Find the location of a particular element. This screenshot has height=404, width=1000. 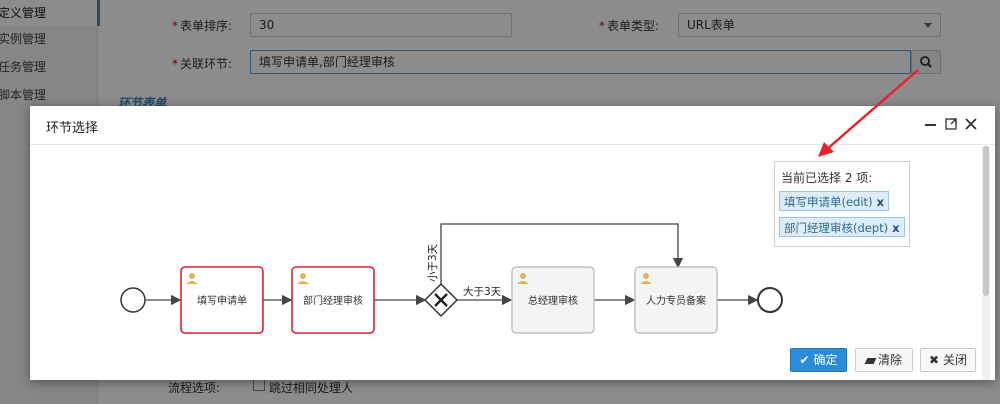

task-label-hr: 人力专员备案 is located at coordinates (676, 300).